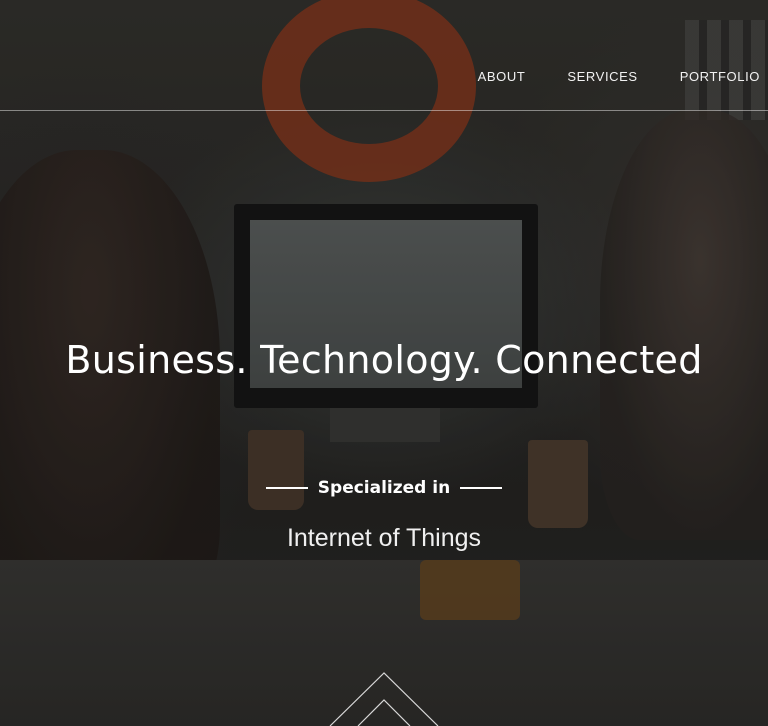  Describe the element at coordinates (602, 76) in the screenshot. I see `nav-link-services: SERVICES` at that location.